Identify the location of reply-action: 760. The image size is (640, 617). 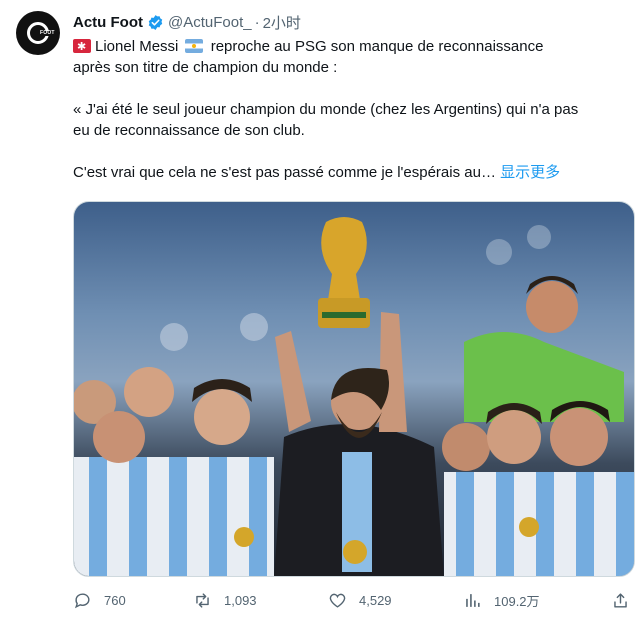
(99, 600).